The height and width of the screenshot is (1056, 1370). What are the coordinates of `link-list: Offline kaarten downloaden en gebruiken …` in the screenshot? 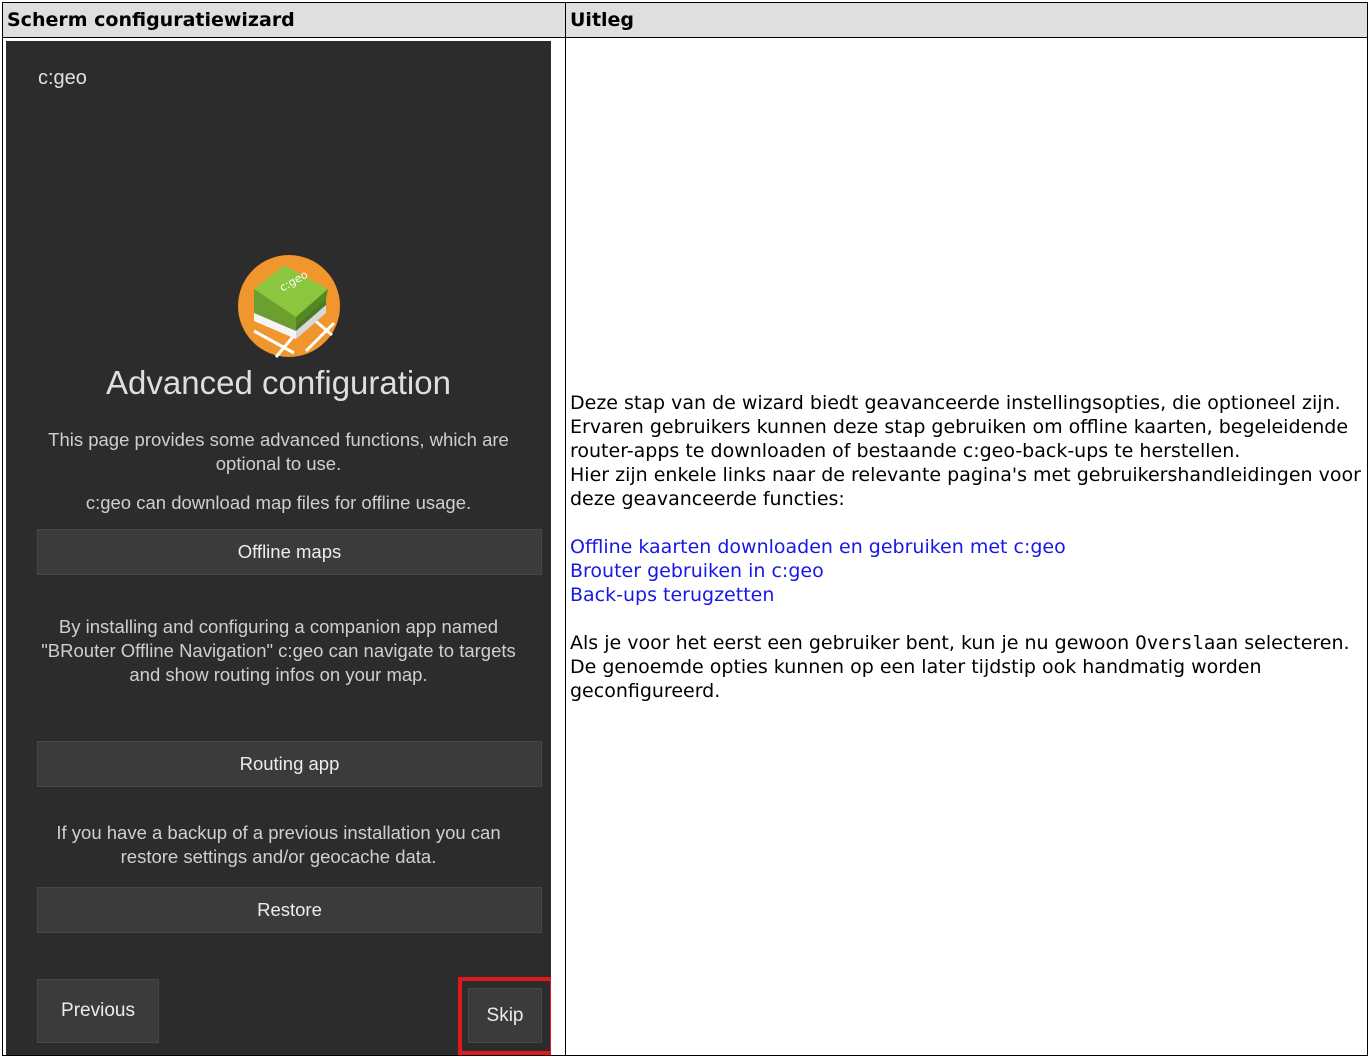 It's located at (966, 571).